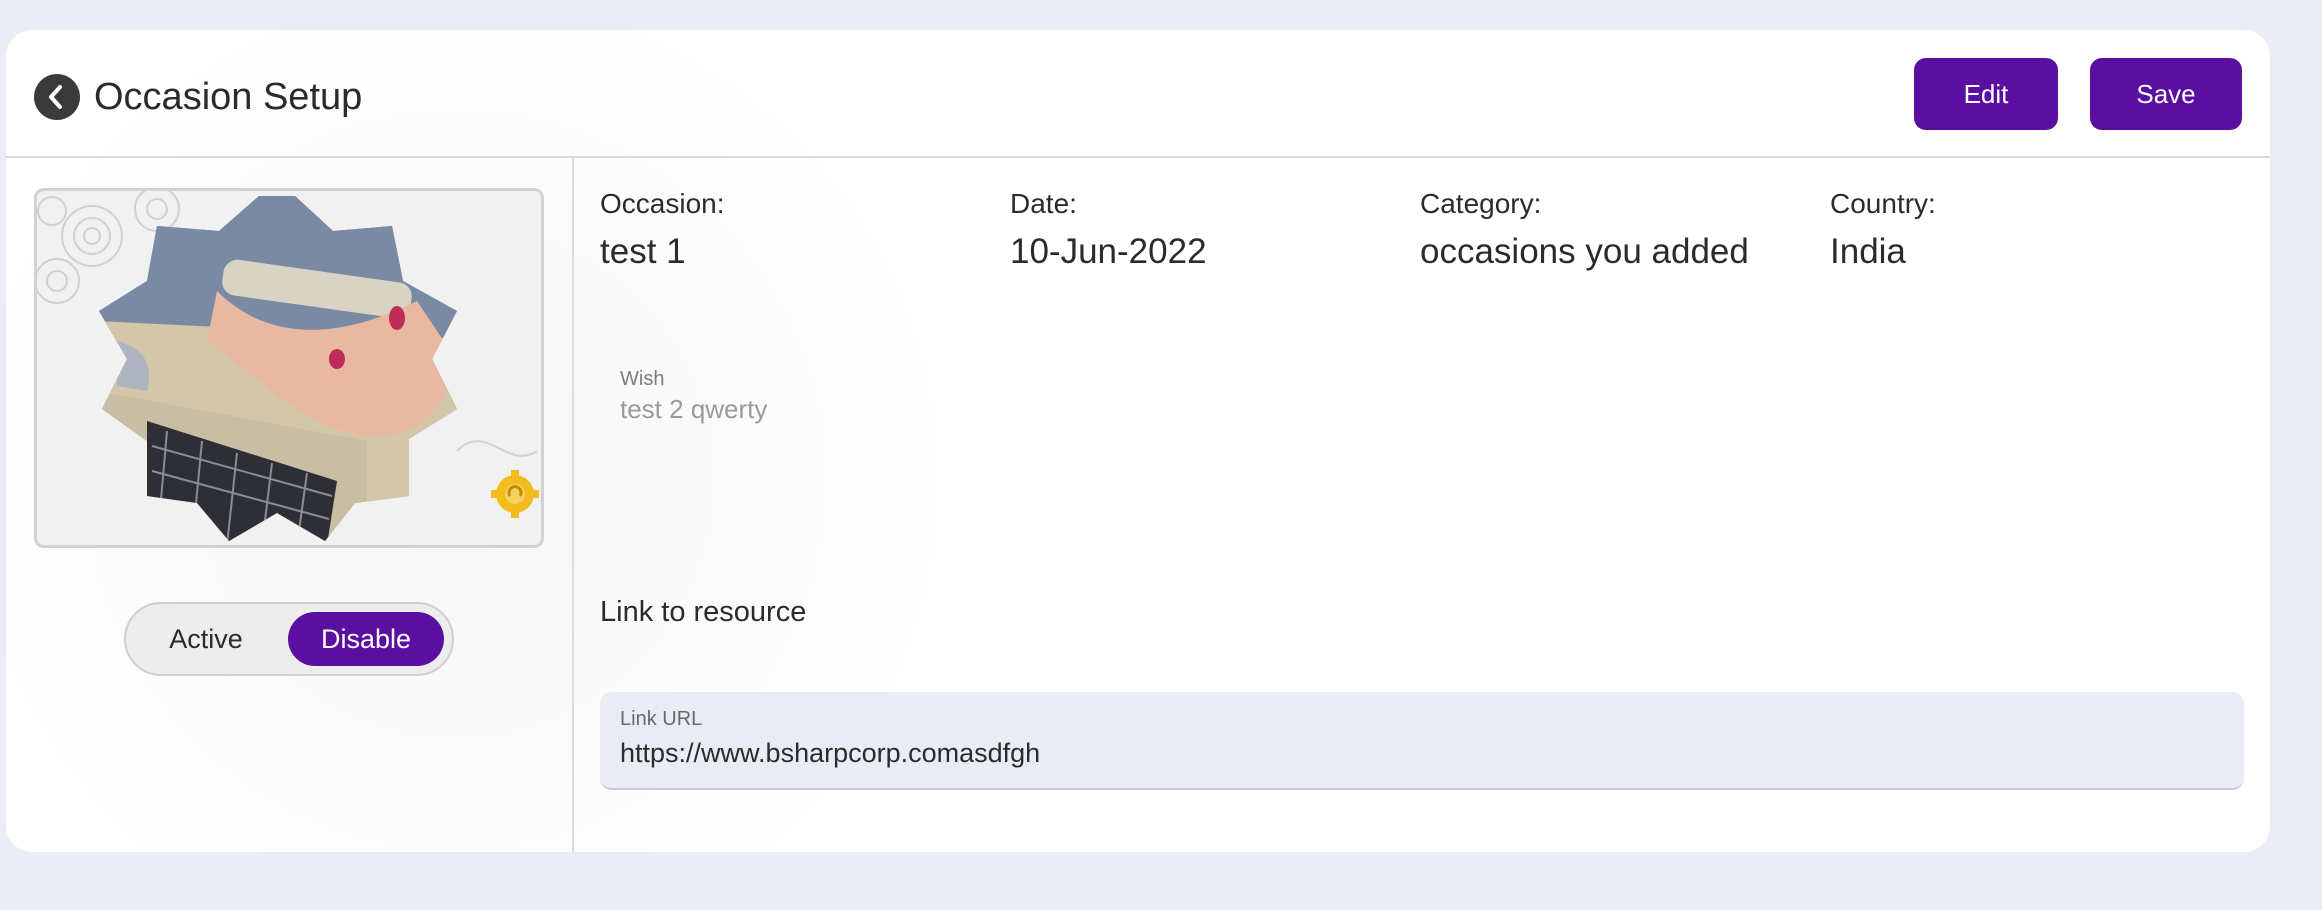 This screenshot has width=2322, height=910. What do you see at coordinates (830, 753) in the screenshot?
I see `link-url-value: https://www.bsharpcorp.comasdfgh` at bounding box center [830, 753].